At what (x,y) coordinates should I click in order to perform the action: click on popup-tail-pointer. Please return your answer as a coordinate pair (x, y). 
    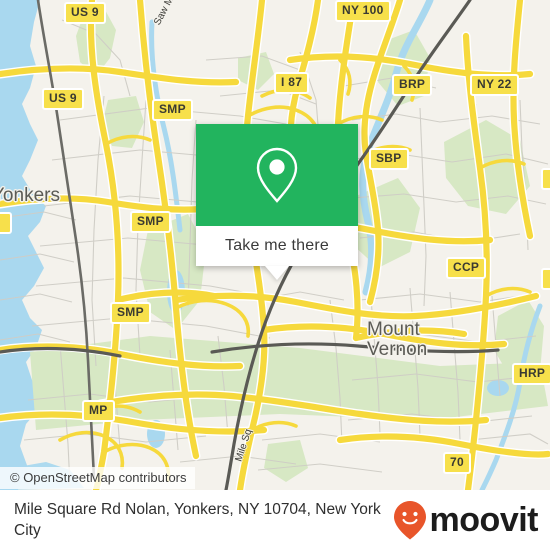
    Looking at the image, I should click on (277, 273).